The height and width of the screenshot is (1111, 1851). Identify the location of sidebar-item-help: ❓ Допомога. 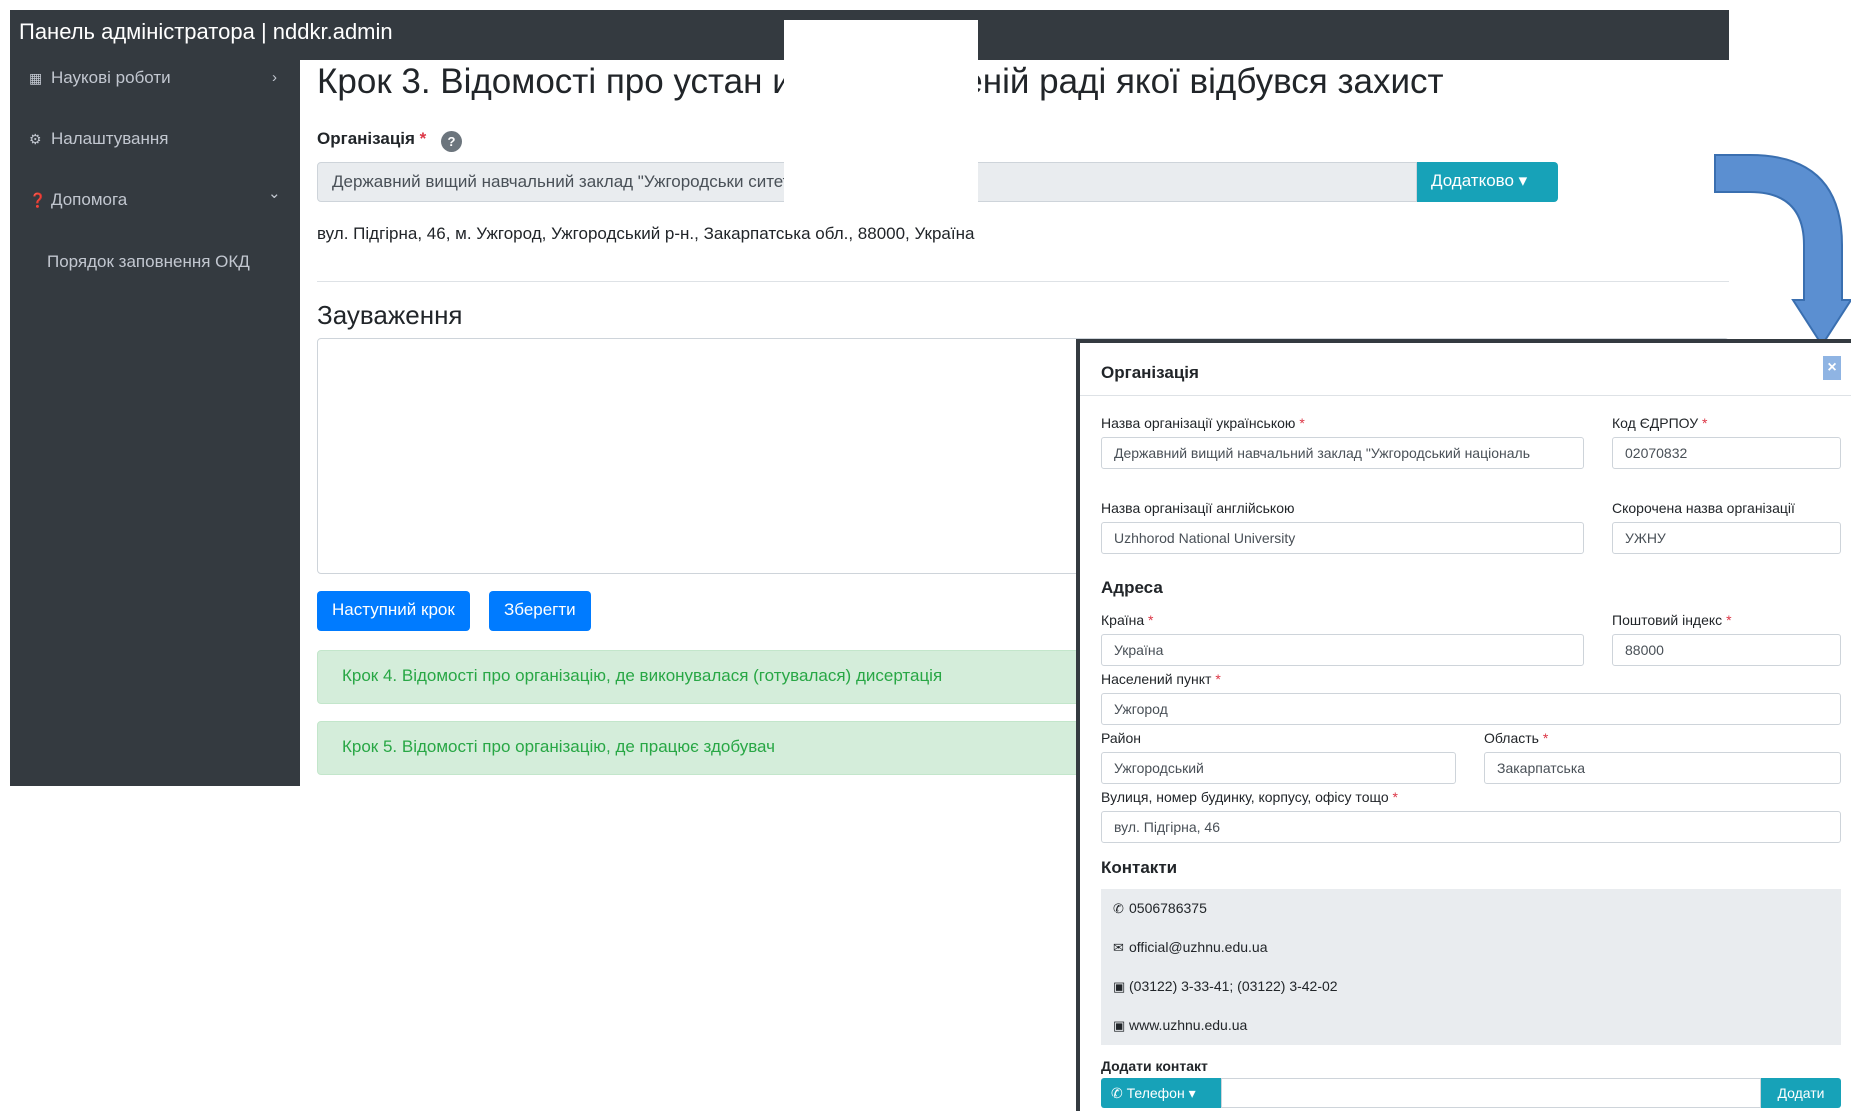
(78, 200).